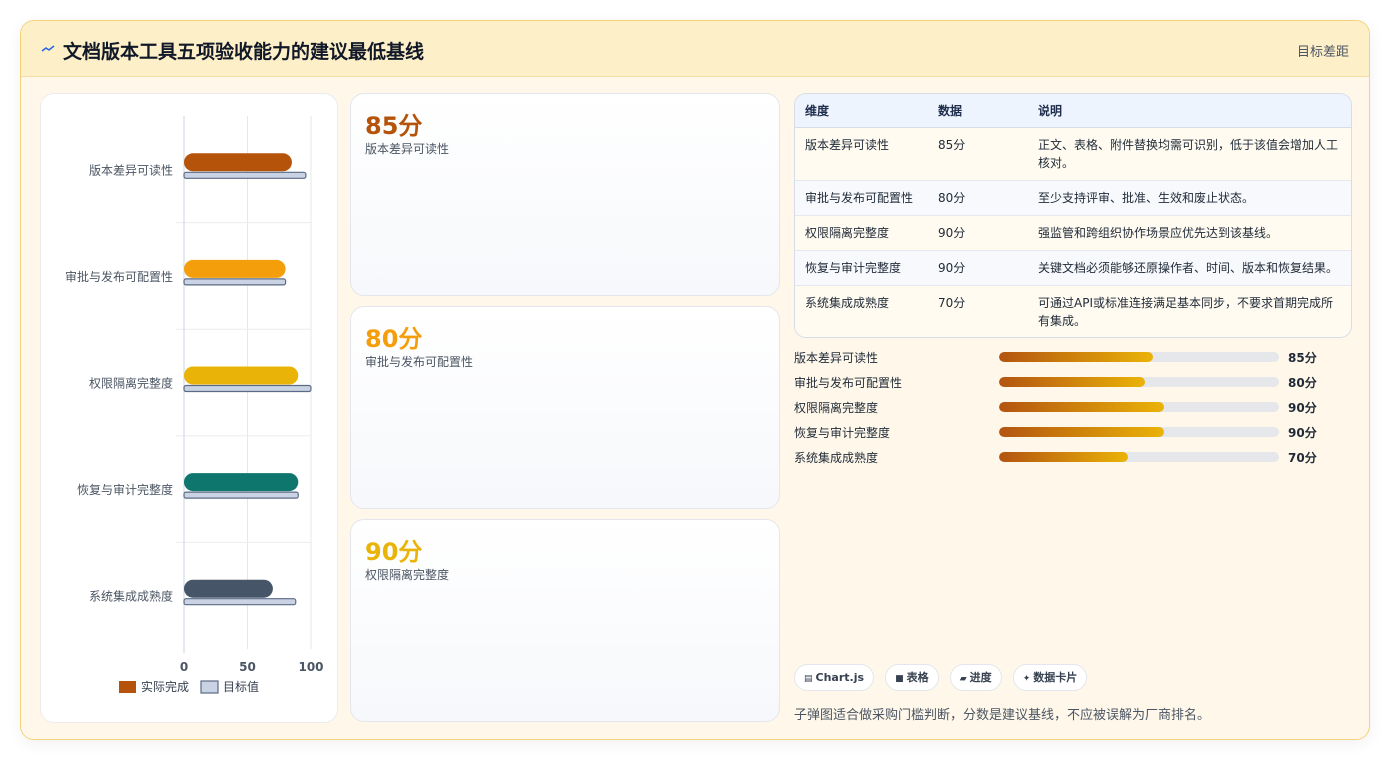 This screenshot has height=761, width=1390. I want to click on table-cell: 85分, so click(978, 154).